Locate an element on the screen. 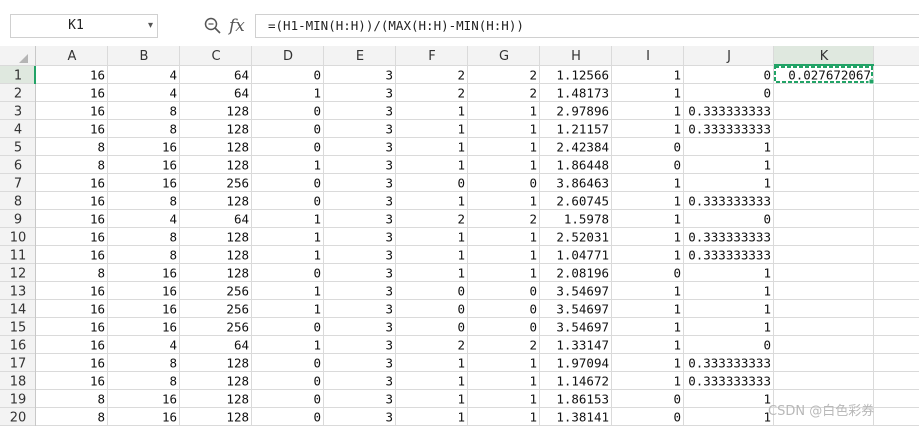 This screenshot has height=429, width=919. cell-c8: 128 is located at coordinates (237, 201).